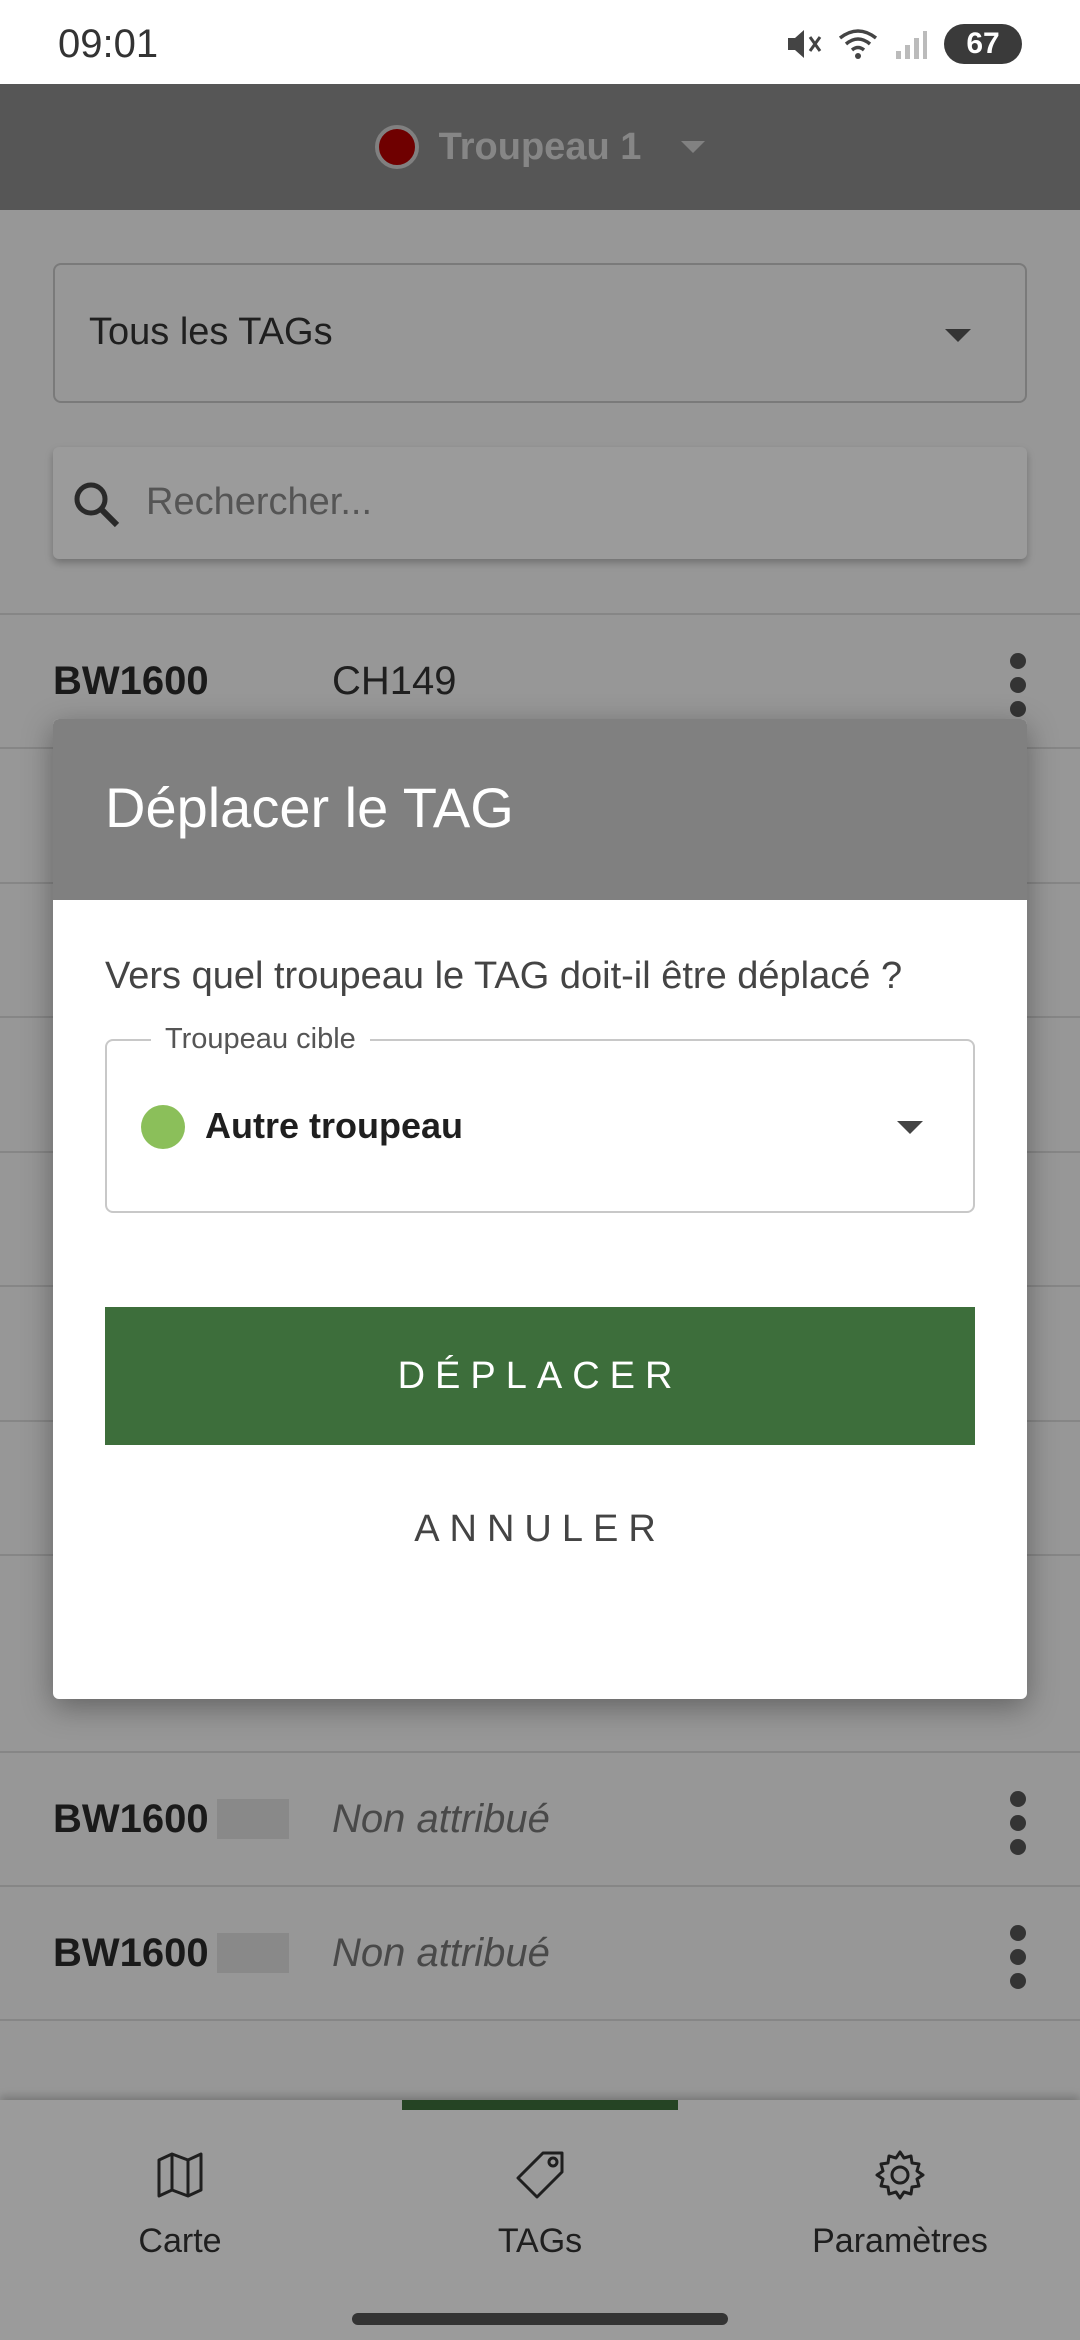 This screenshot has height=2340, width=1080. Describe the element at coordinates (334, 1125) in the screenshot. I see `target-herd-value: Autre troupeau` at that location.